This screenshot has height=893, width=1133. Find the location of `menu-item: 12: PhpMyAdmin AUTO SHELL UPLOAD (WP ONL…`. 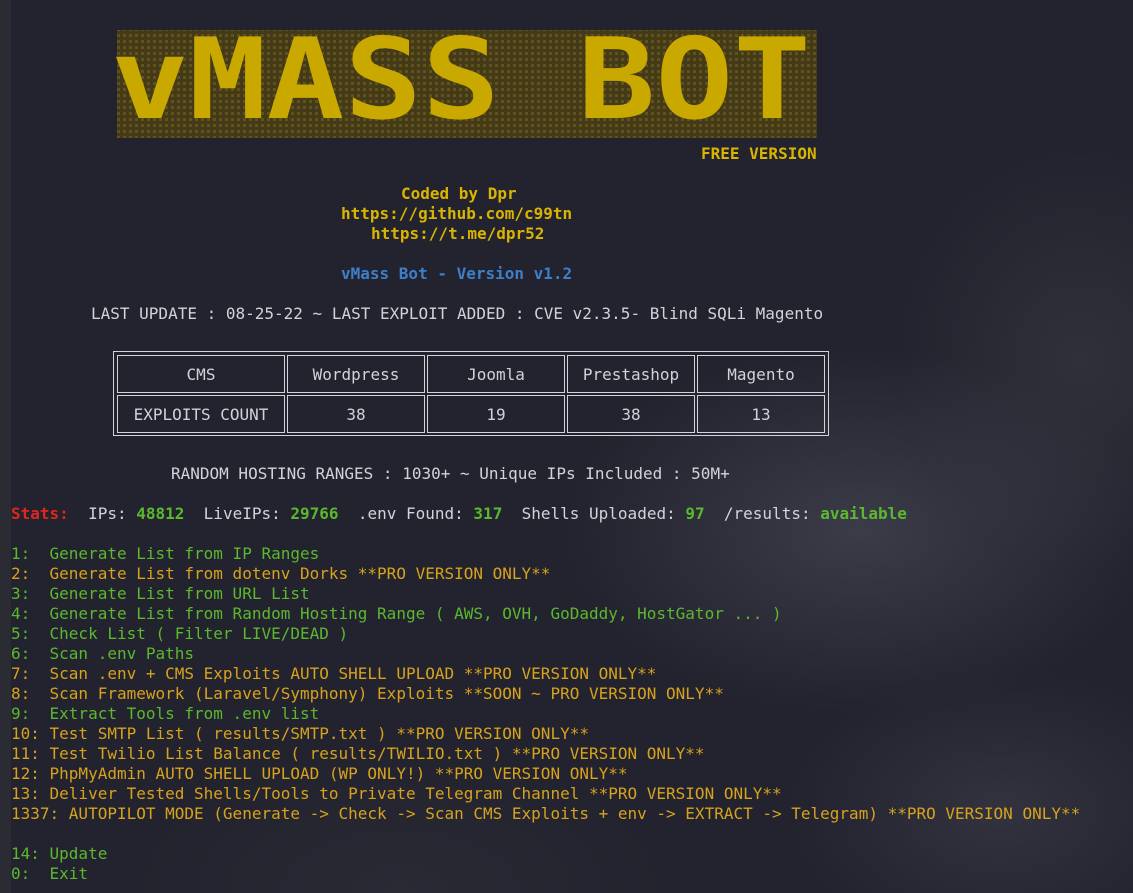

menu-item: 12: PhpMyAdmin AUTO SHELL UPLOAD (WP ONL… is located at coordinates (319, 774).